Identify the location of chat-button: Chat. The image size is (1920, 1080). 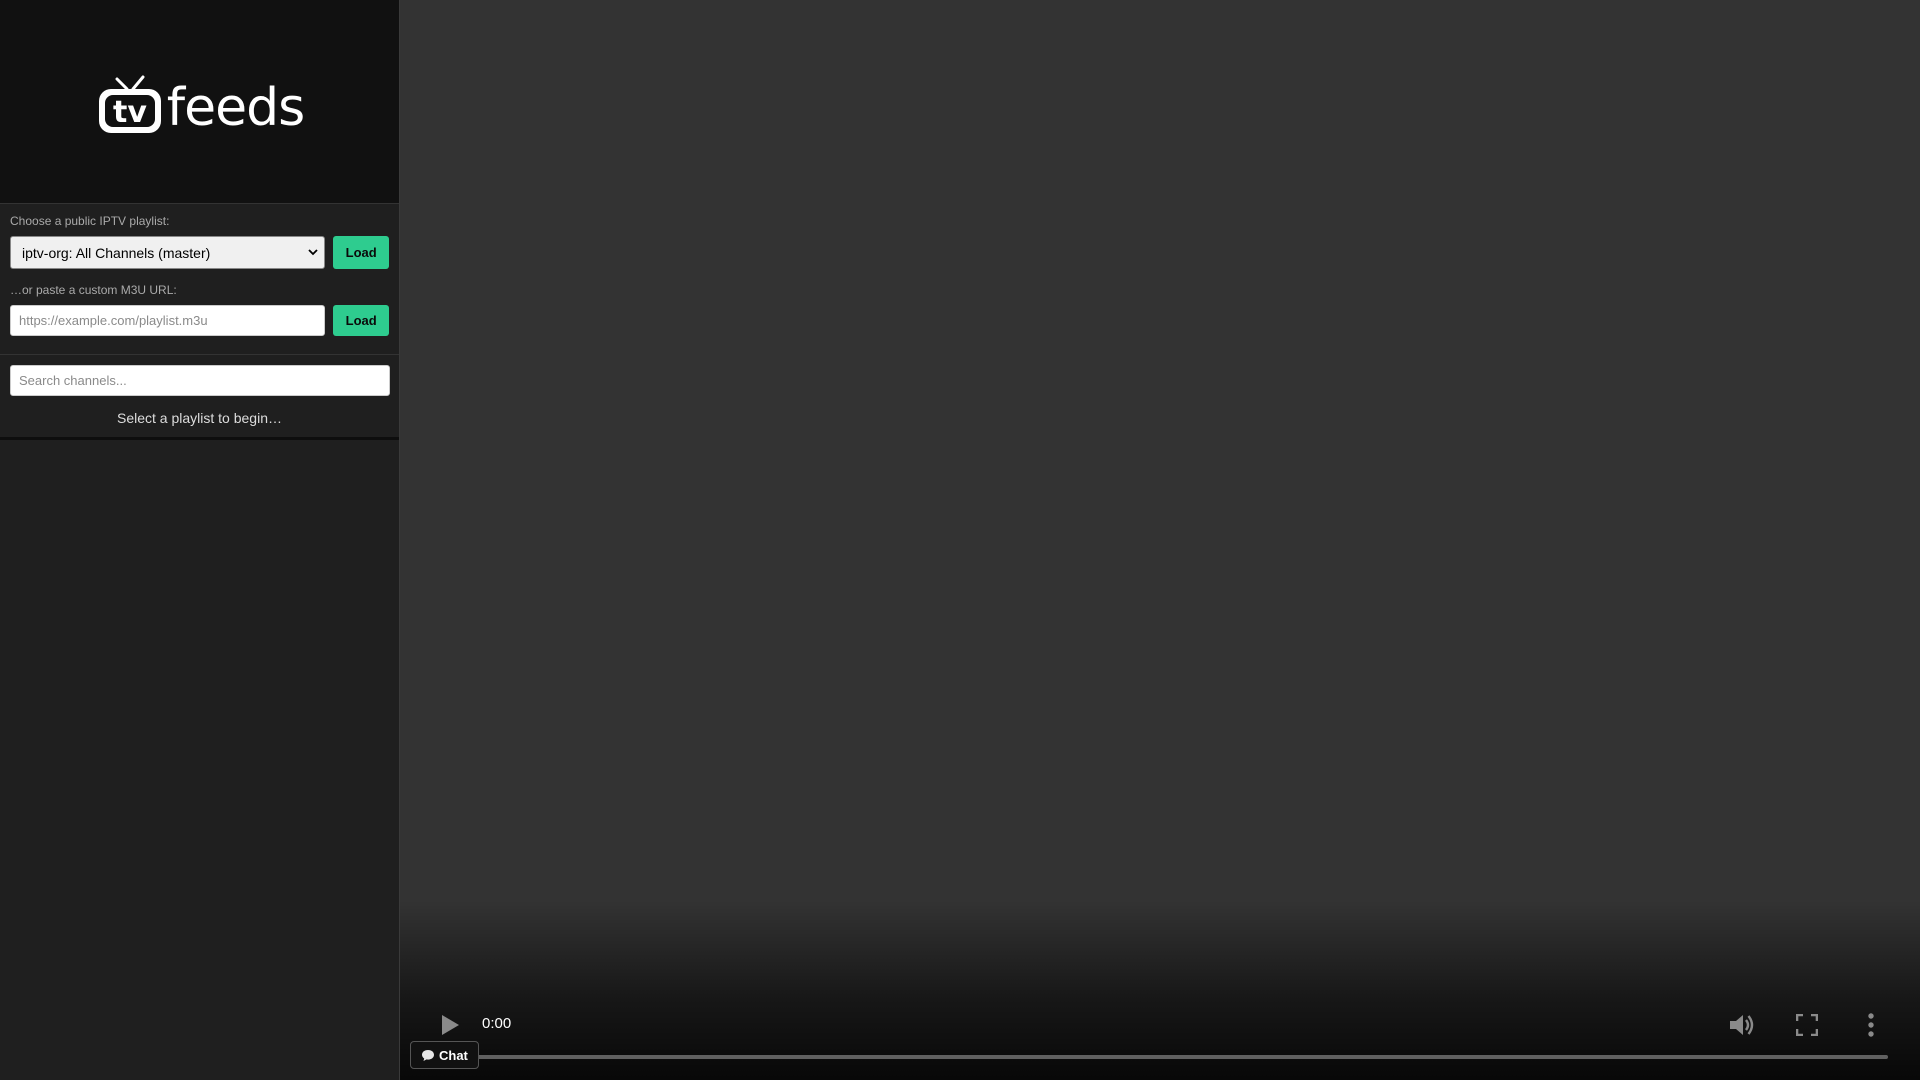
(444, 1055).